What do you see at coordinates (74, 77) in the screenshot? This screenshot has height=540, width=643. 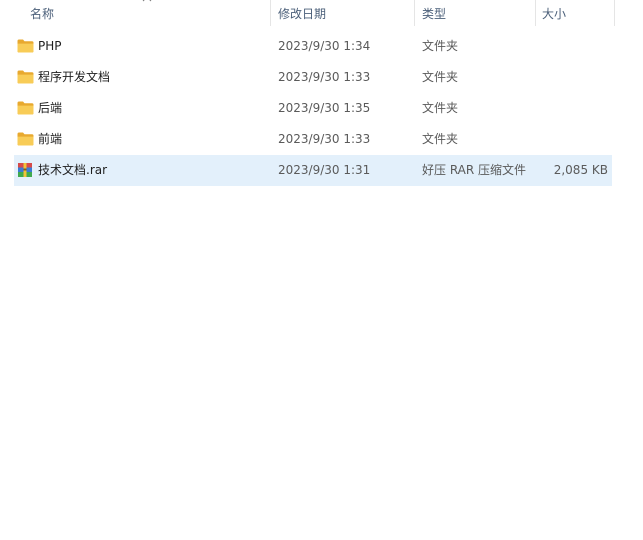 I see `file-name: 程序开发文档` at bounding box center [74, 77].